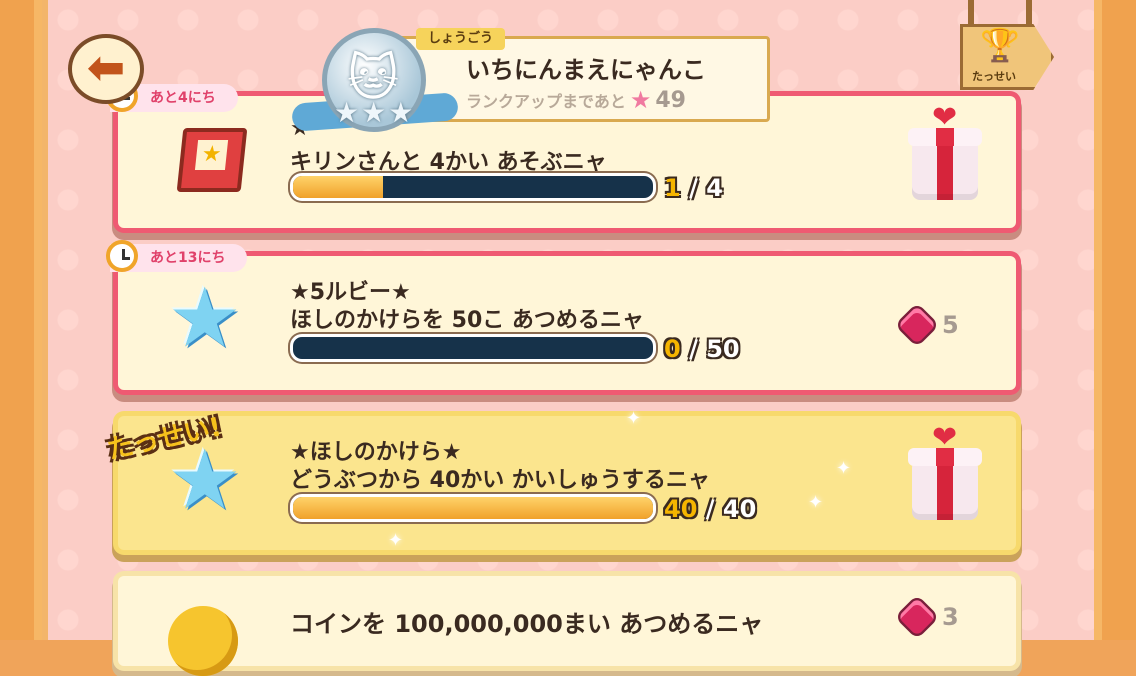 Image resolution: width=1136 pixels, height=676 pixels. I want to click on achievements-label: たっせい, so click(994, 76).